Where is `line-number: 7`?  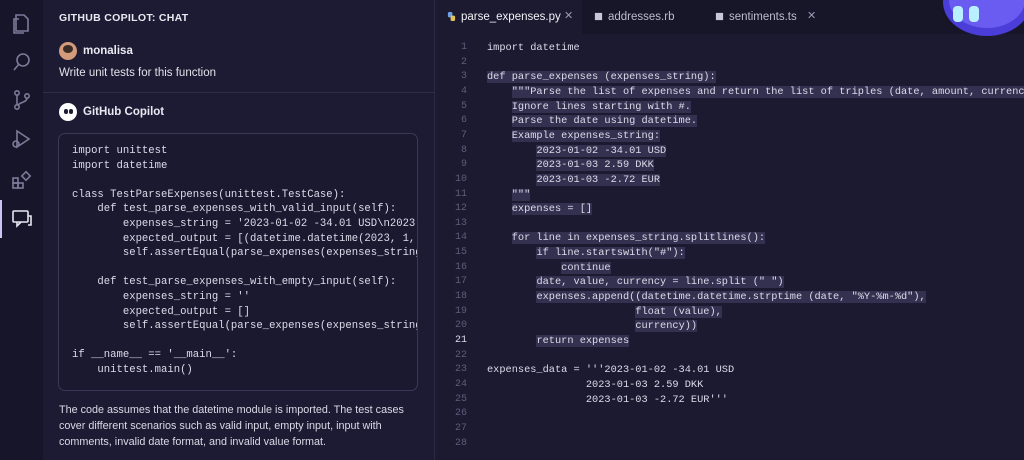
line-number: 7 is located at coordinates (463, 135).